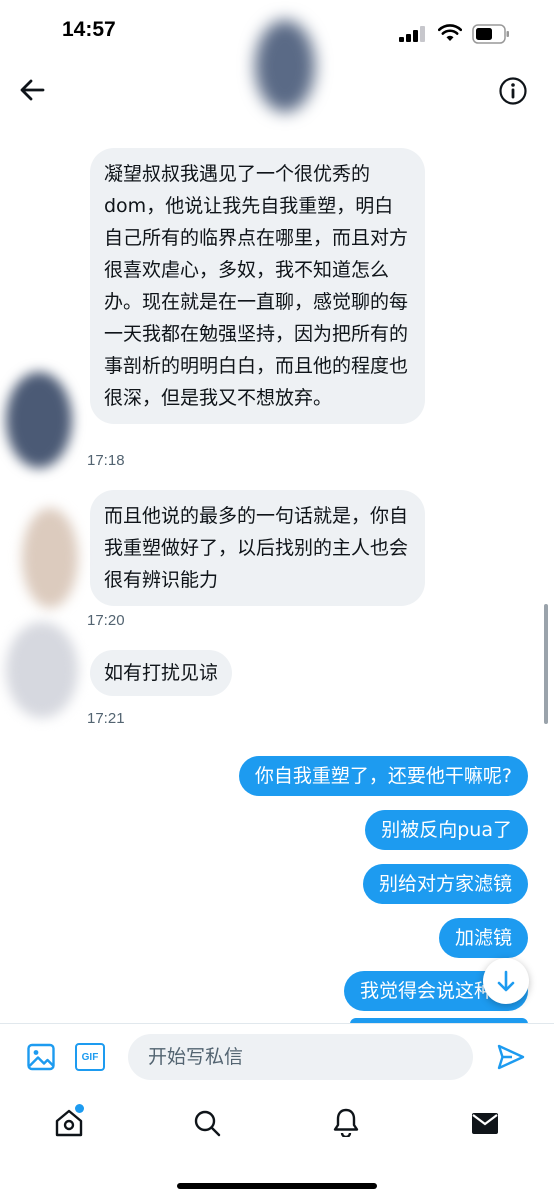 This screenshot has height=1200, width=554. Describe the element at coordinates (446, 830) in the screenshot. I see `outgoing-message-bubble: 别被反向pua了` at that location.